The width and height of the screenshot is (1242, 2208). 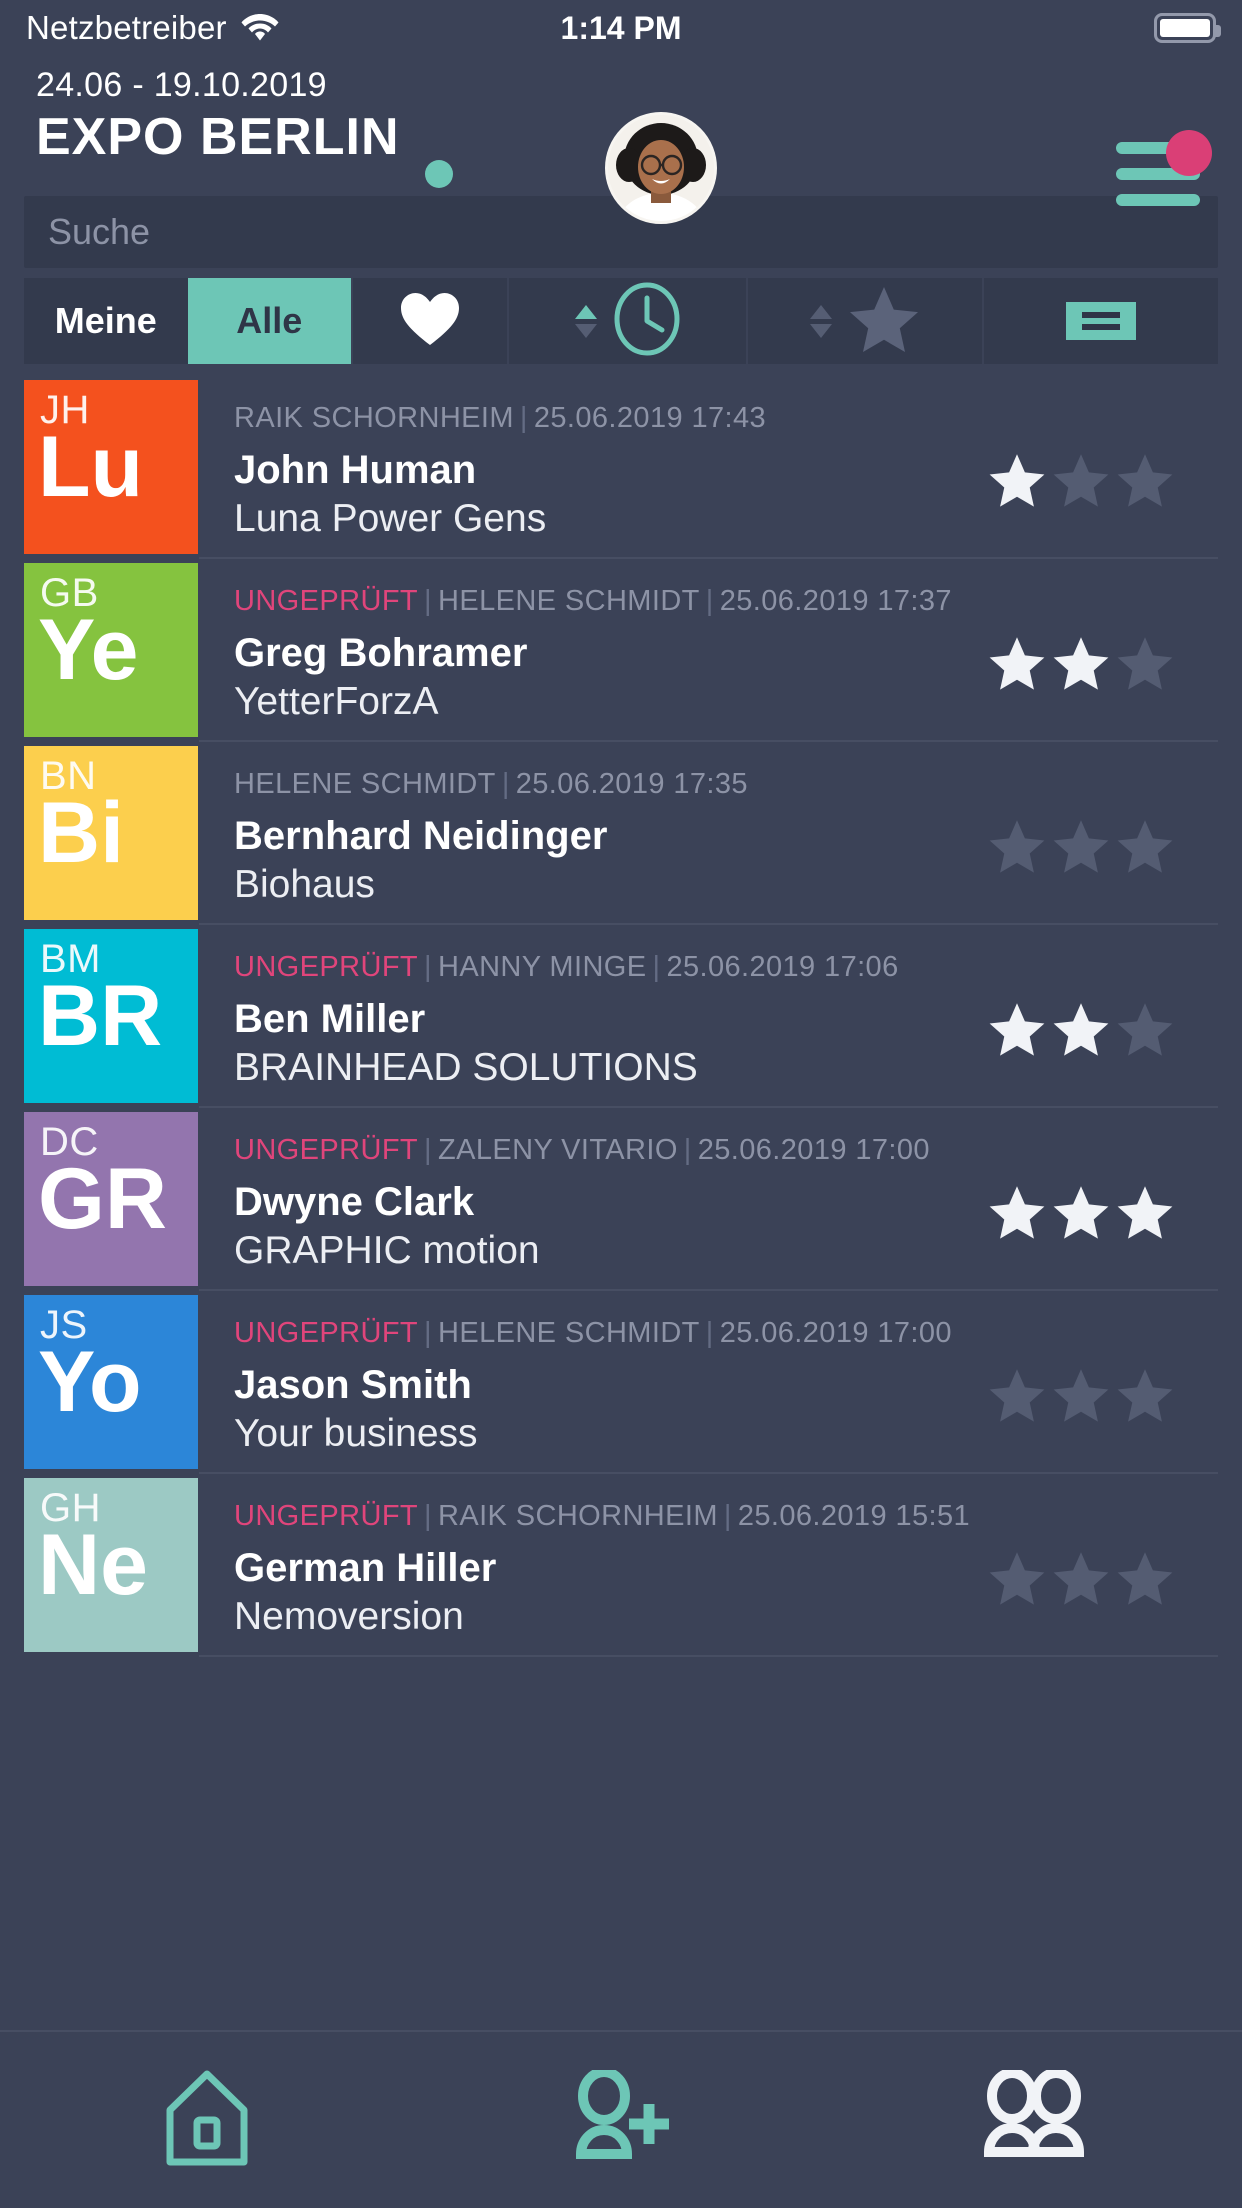 What do you see at coordinates (1164, 172) in the screenshot?
I see `hamburger-menu-icon` at bounding box center [1164, 172].